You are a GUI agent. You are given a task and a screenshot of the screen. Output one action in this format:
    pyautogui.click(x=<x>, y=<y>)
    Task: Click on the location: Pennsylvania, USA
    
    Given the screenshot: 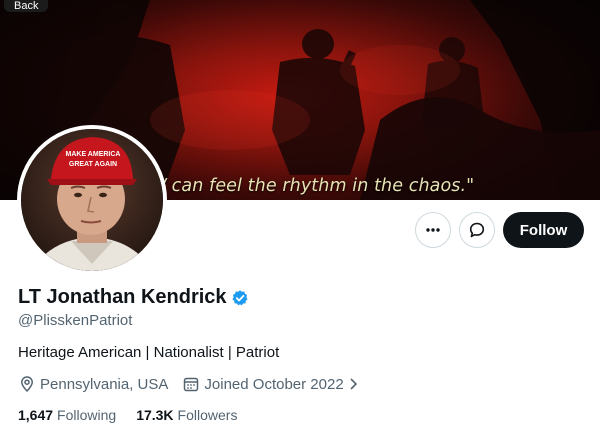 What is the action you would take?
    pyautogui.click(x=93, y=384)
    